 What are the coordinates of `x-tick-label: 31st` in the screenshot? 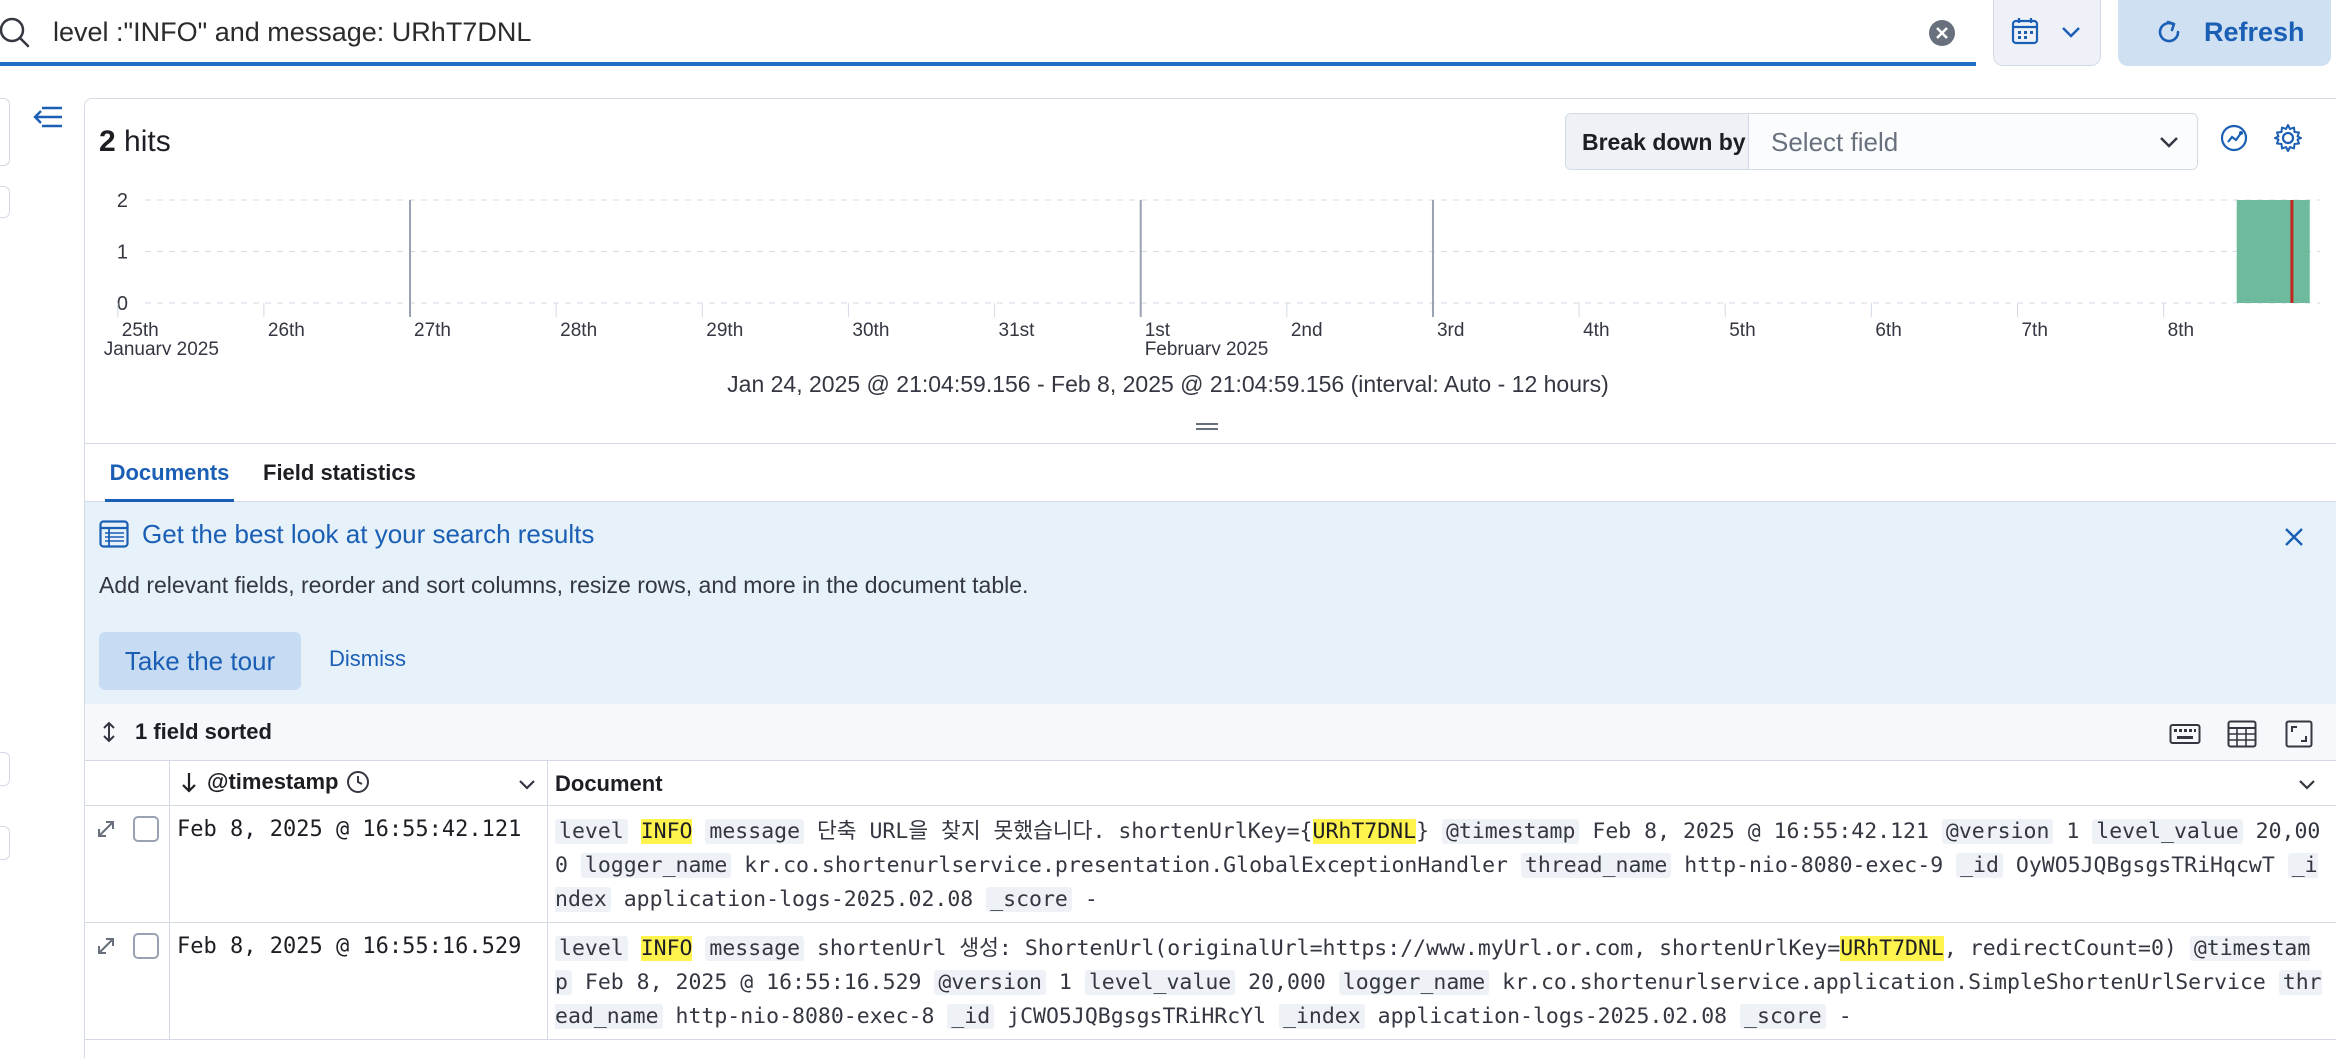 It's located at (1017, 330).